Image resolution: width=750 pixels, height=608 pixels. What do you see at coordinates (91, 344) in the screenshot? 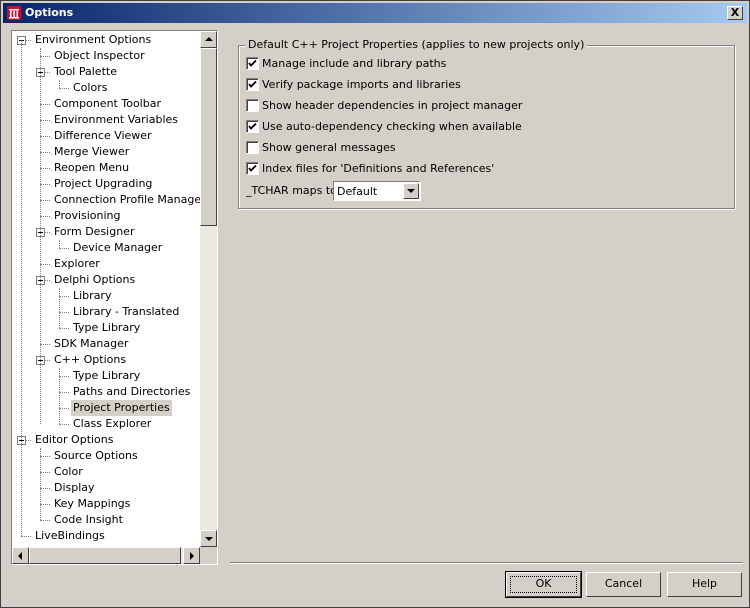
I see `tree-item: SDK Manager` at bounding box center [91, 344].